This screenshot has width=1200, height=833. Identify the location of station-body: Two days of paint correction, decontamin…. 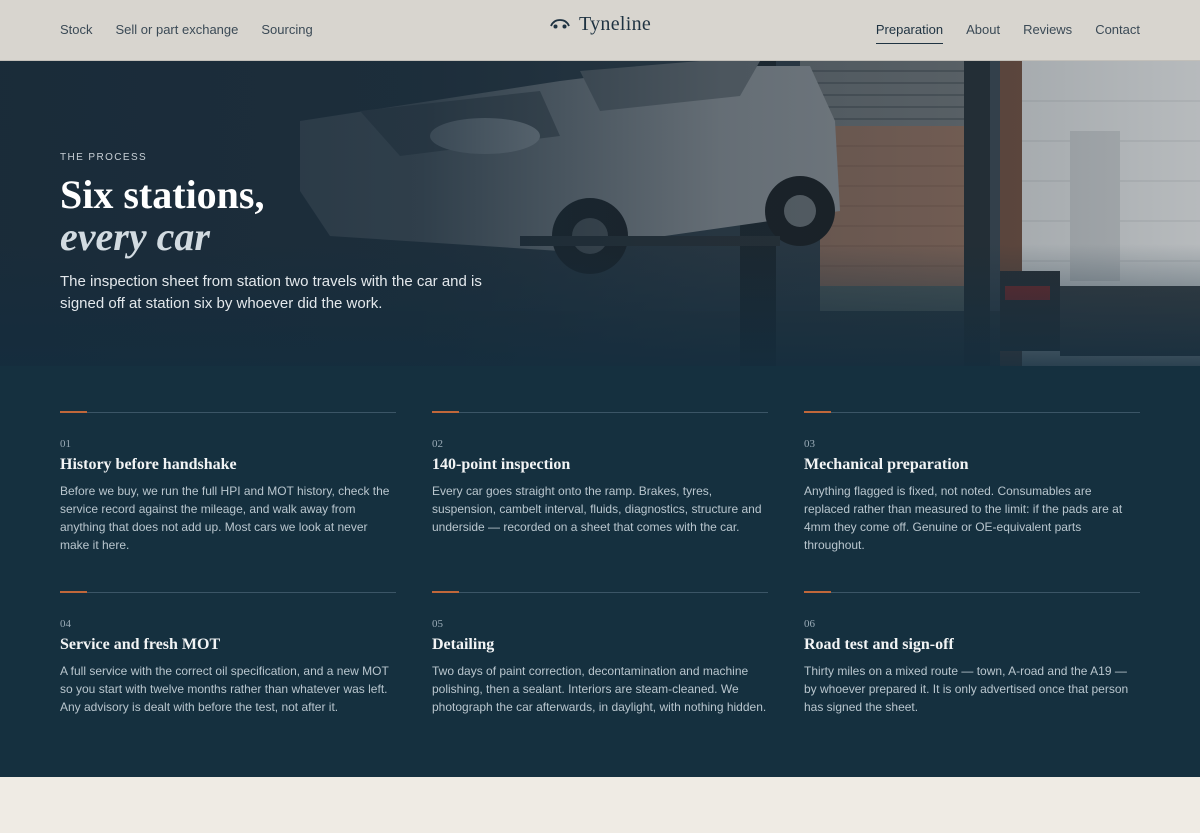
(599, 689).